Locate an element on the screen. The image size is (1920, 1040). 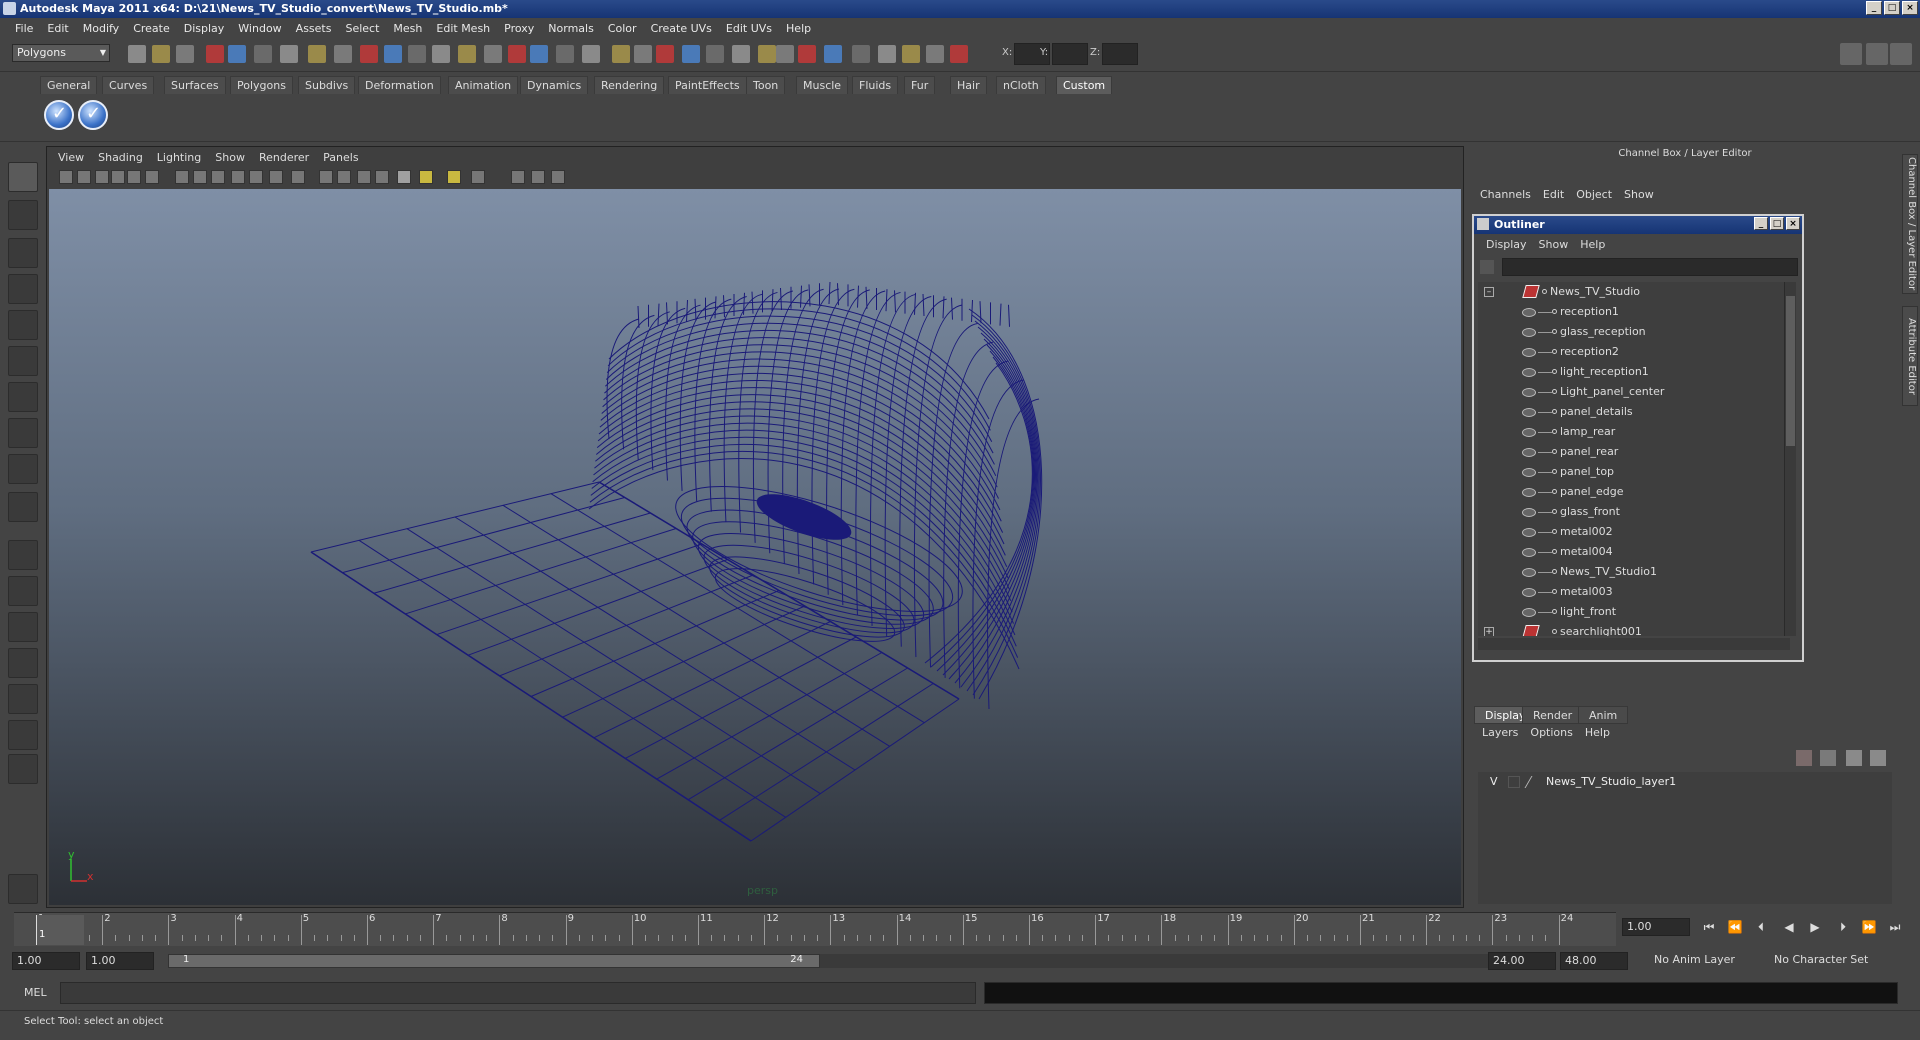
menu-help: Help is located at coordinates (798, 28).